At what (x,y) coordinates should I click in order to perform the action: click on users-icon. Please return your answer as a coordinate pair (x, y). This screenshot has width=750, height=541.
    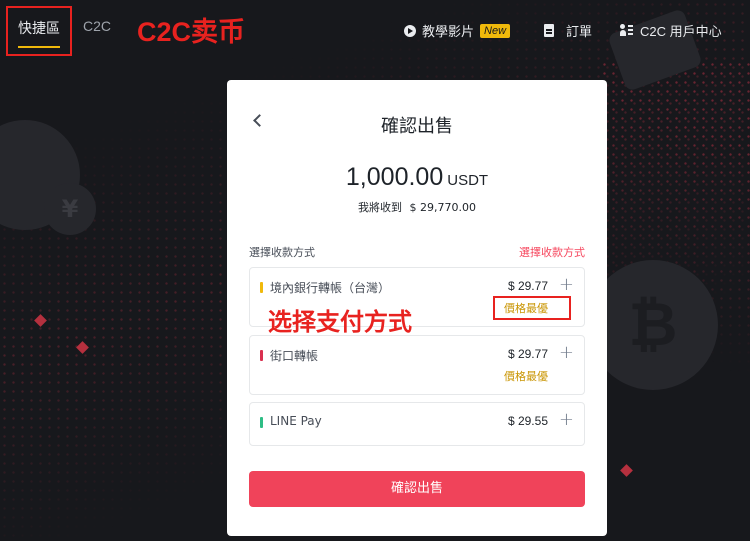
    Looking at the image, I should click on (627, 30).